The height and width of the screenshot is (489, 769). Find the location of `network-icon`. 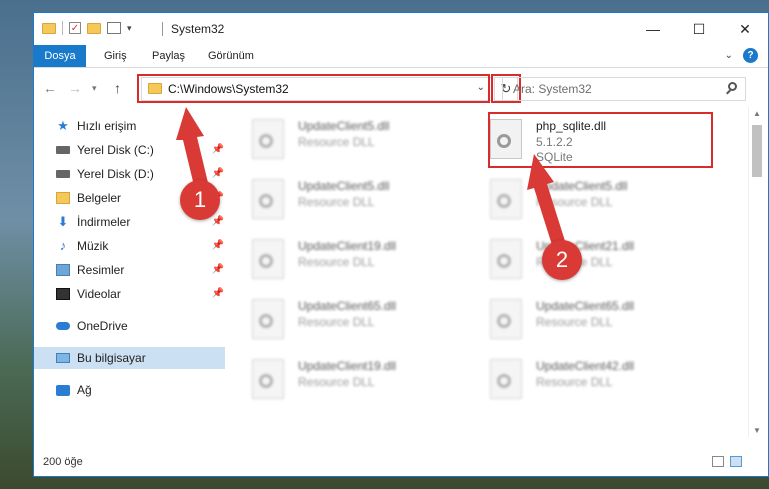

network-icon is located at coordinates (63, 390).